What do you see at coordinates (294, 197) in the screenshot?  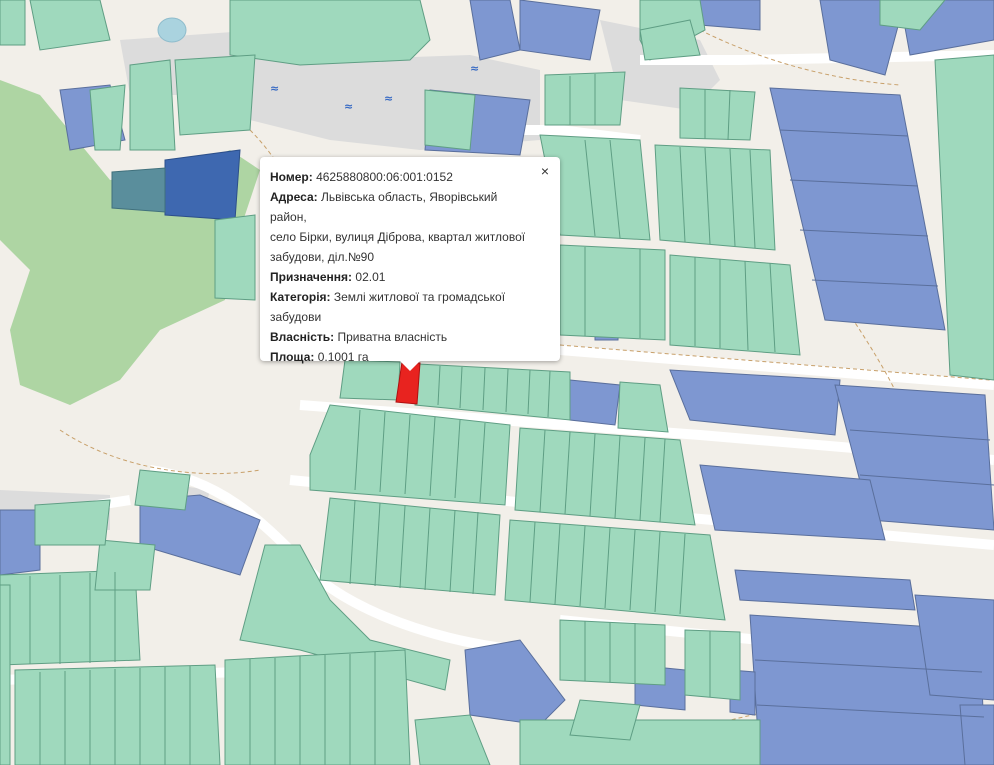 I see `address-label: Адреса:` at bounding box center [294, 197].